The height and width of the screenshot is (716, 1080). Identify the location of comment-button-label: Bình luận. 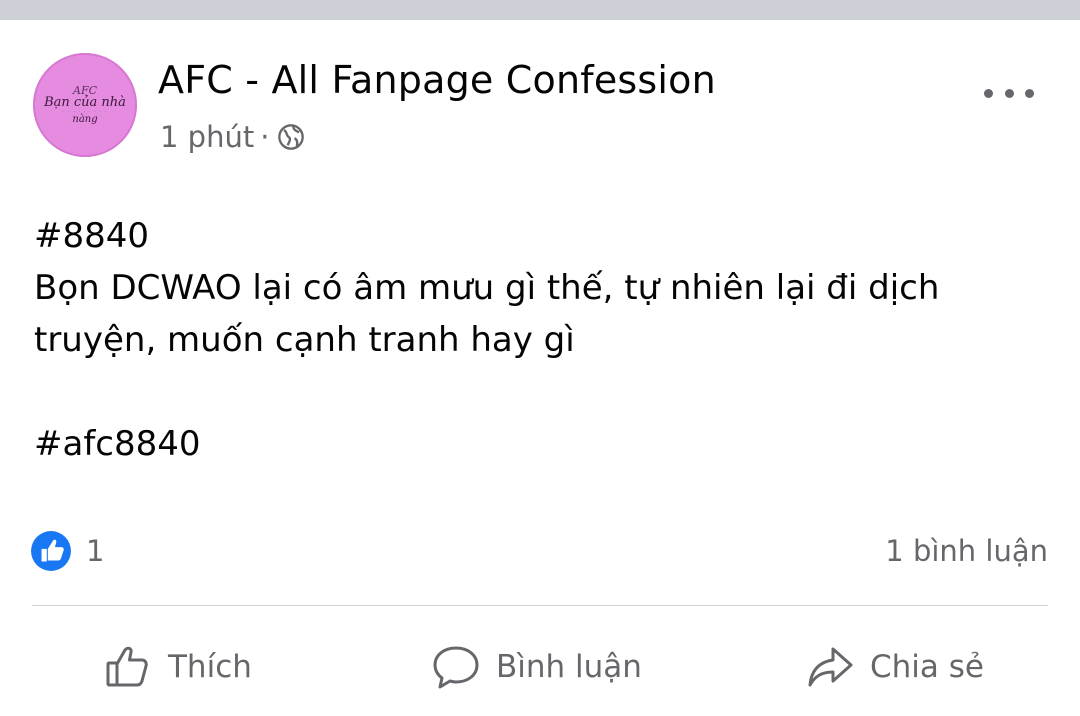
(569, 667).